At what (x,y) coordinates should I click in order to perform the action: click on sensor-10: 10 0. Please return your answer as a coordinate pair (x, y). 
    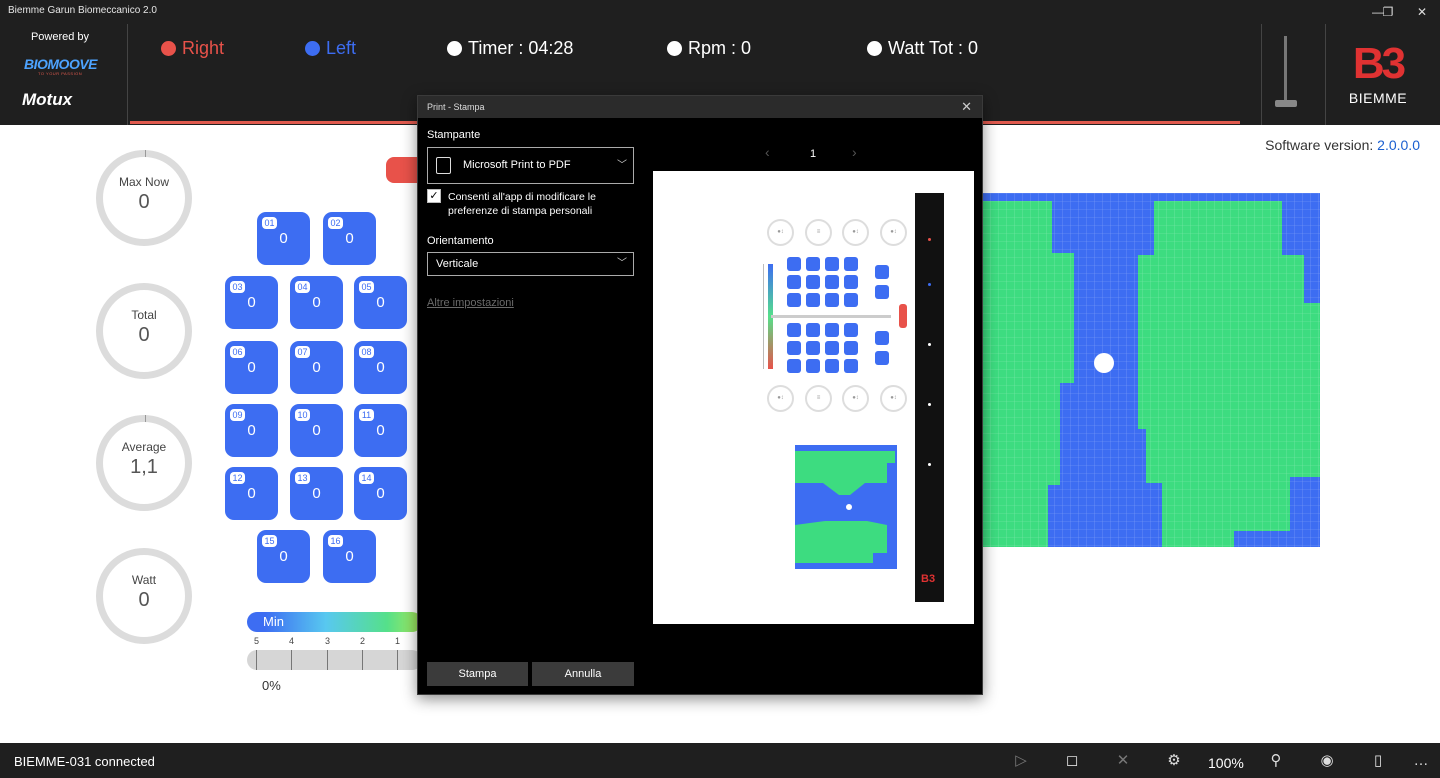
    Looking at the image, I should click on (316, 430).